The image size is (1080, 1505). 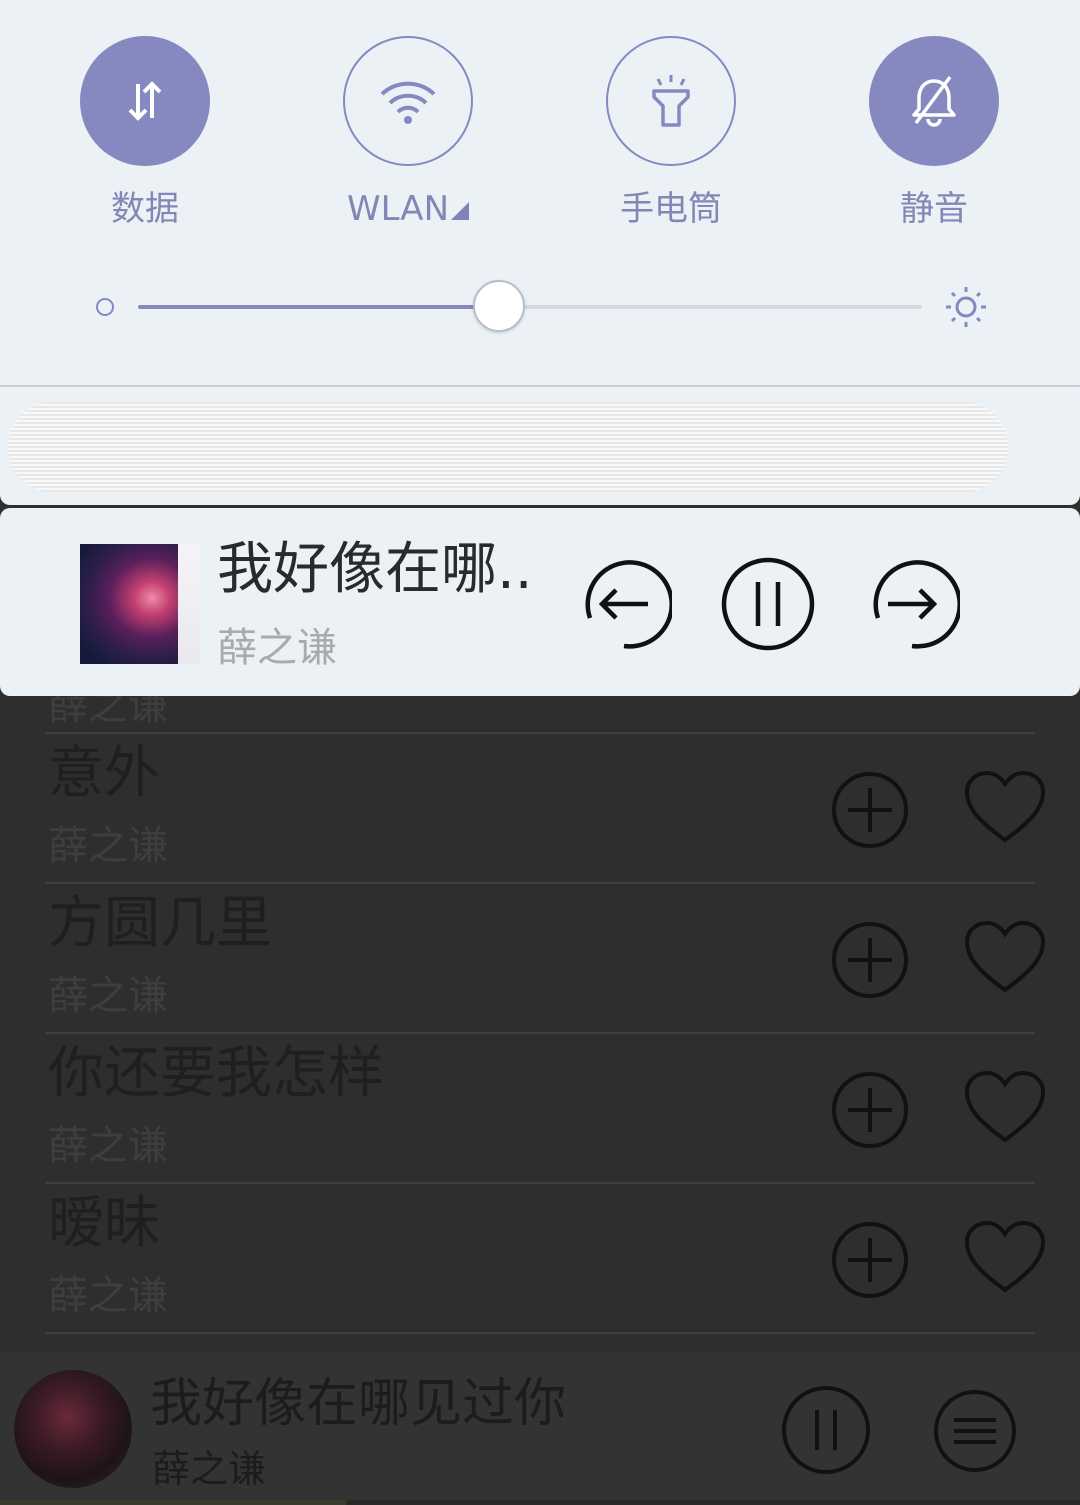 I want to click on playback-progress-fill, so click(x=173, y=1502).